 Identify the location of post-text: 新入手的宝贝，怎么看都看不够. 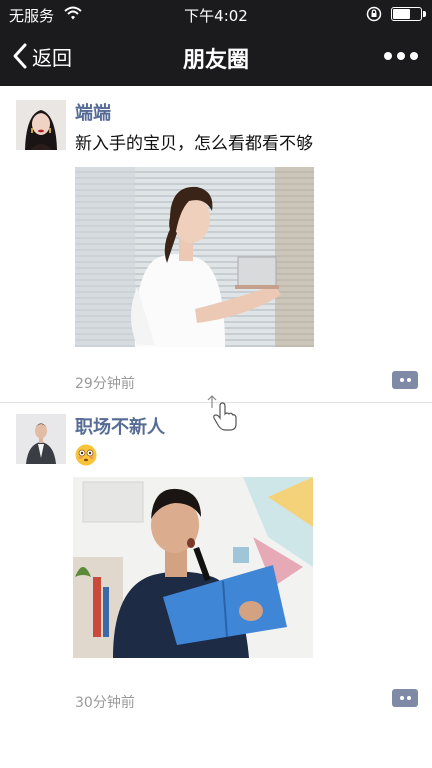
(194, 144).